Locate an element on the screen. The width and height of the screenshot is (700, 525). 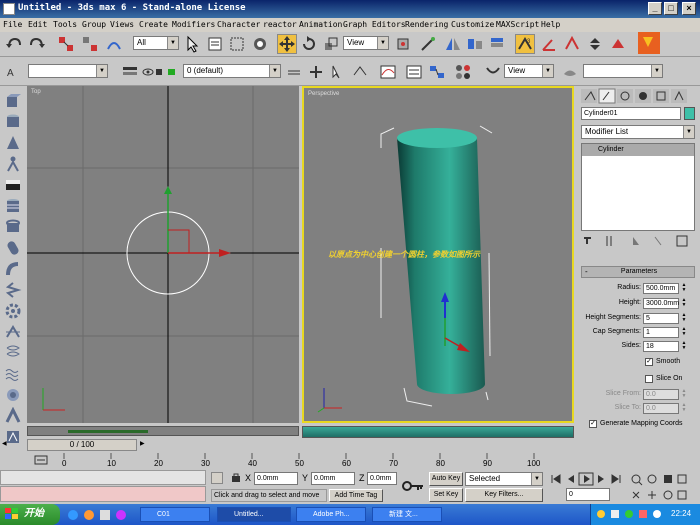
spinner-snap-icon is located at coordinates (595, 44).